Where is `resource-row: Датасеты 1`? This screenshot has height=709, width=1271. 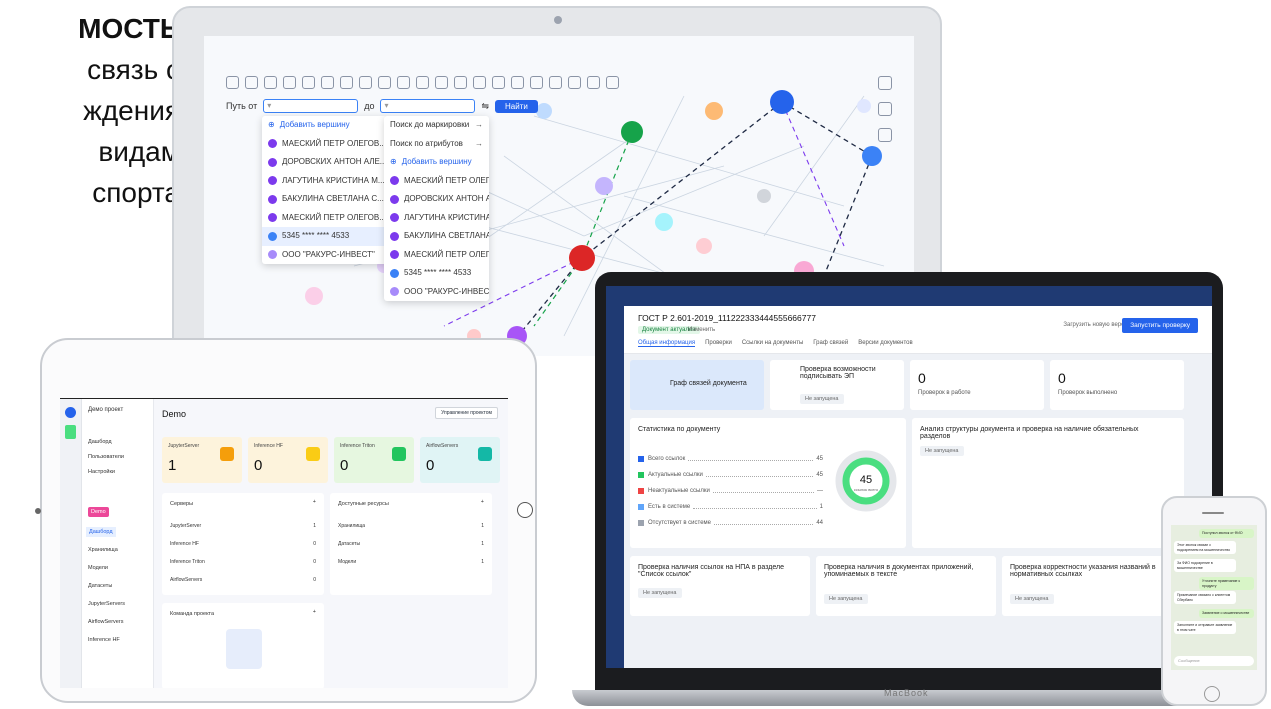
resource-row: Датасеты 1 is located at coordinates (411, 544).